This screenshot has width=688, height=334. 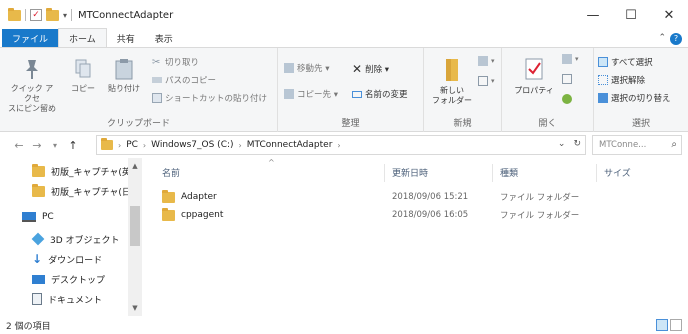 I want to click on open-button: ▾, so click(x=570, y=59).